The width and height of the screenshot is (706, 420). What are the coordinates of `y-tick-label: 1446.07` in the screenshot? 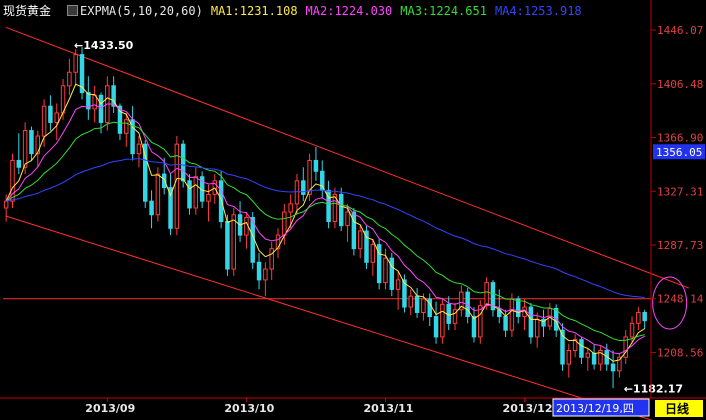 It's located at (680, 30).